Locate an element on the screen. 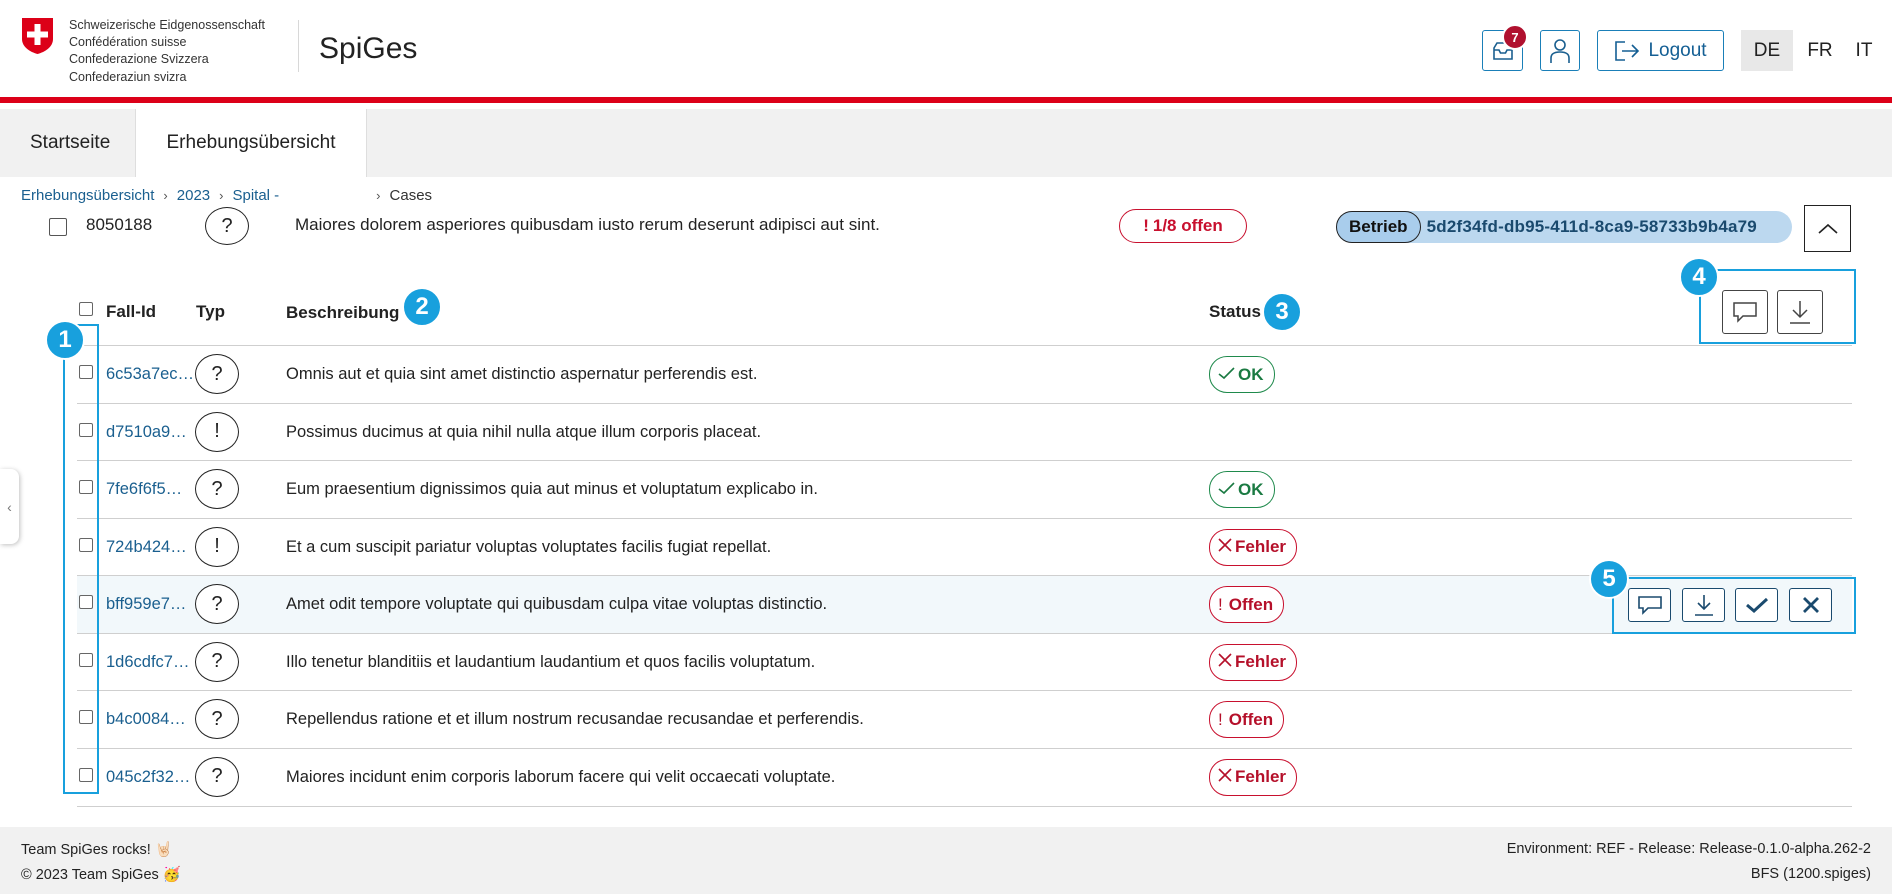 The height and width of the screenshot is (894, 1892). user-profile-button is located at coordinates (1560, 50).